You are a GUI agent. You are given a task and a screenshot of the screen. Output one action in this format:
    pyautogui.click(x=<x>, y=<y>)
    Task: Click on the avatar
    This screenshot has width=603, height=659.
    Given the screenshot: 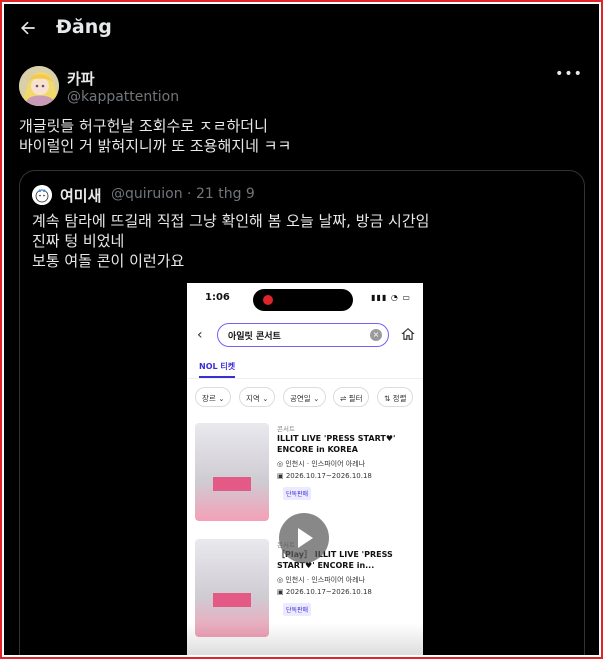 What is the action you would take?
    pyautogui.click(x=39, y=86)
    